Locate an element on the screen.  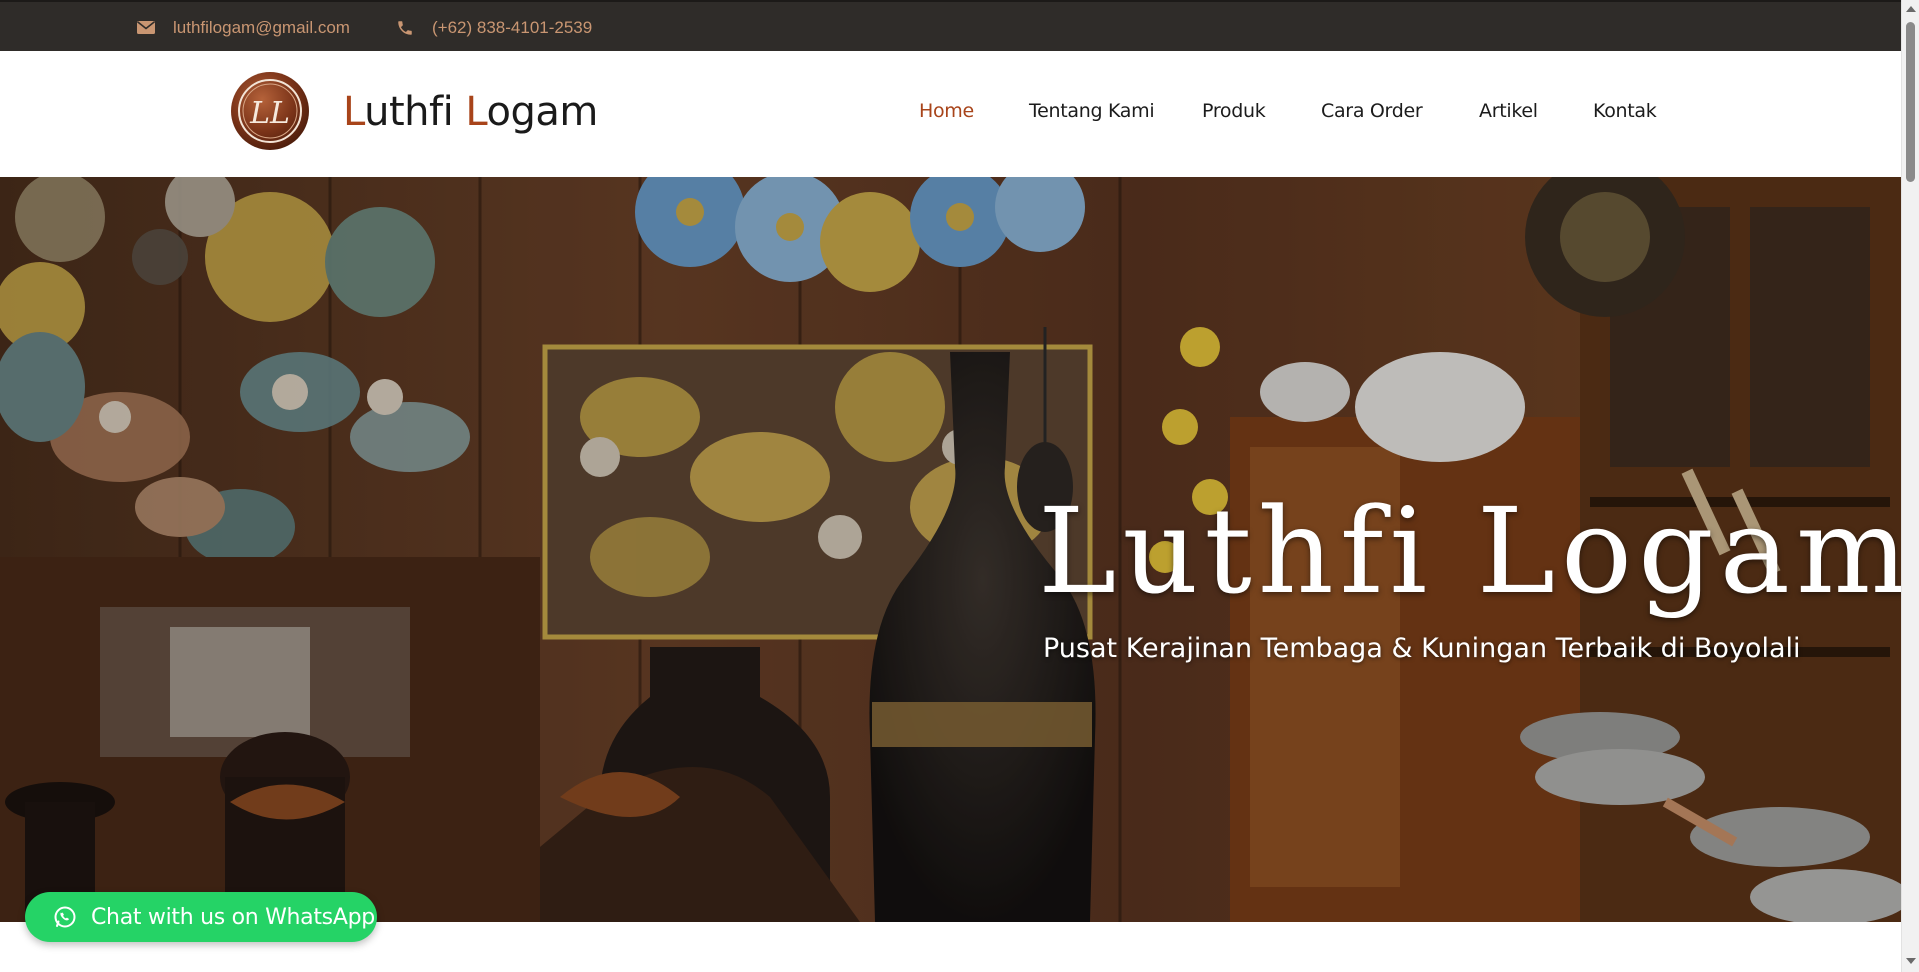
email-contact: luthfilogam@gmail.com is located at coordinates (243, 27).